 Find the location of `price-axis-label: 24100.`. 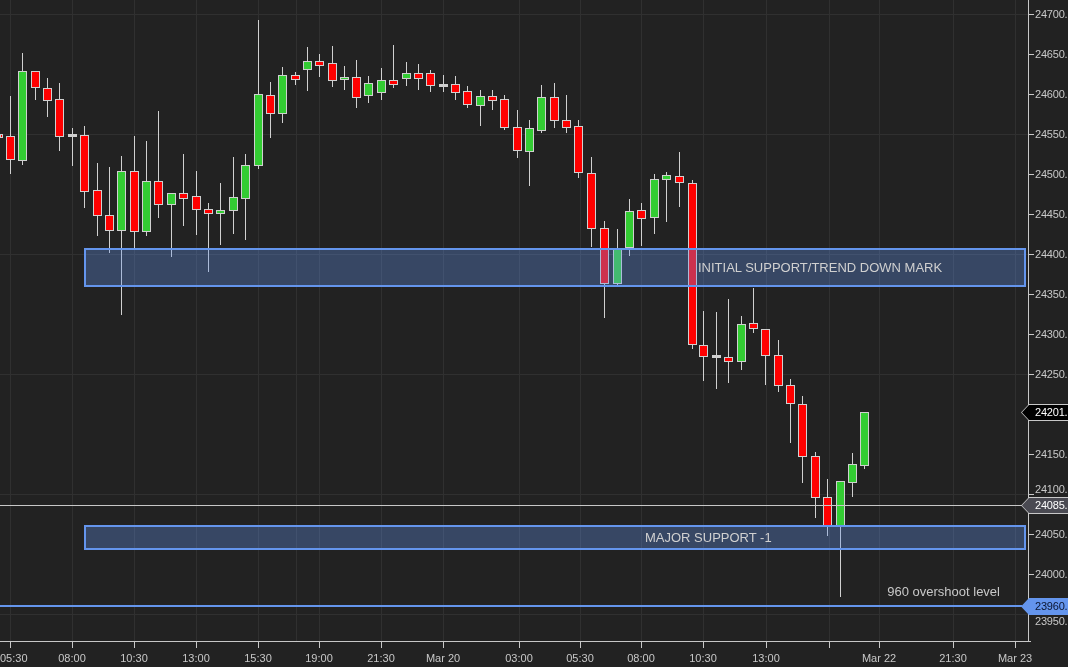

price-axis-label: 24100. is located at coordinates (1051, 489).